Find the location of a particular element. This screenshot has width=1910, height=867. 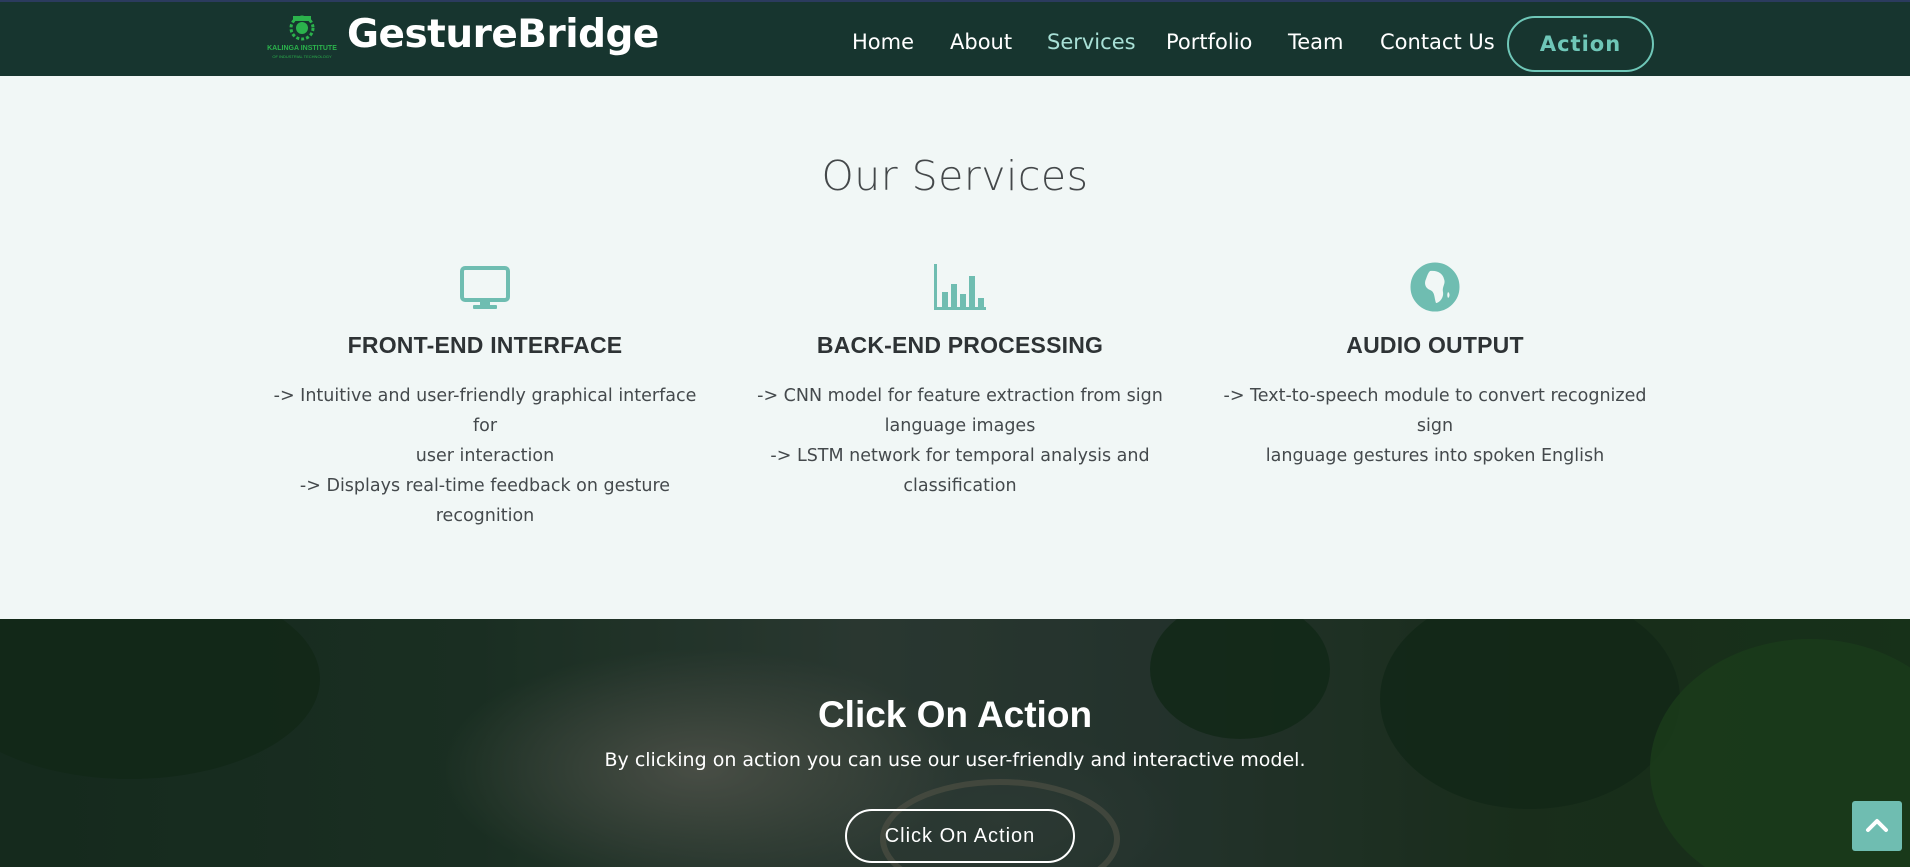

service-title: BACK-END PROCESSING is located at coordinates (960, 345).